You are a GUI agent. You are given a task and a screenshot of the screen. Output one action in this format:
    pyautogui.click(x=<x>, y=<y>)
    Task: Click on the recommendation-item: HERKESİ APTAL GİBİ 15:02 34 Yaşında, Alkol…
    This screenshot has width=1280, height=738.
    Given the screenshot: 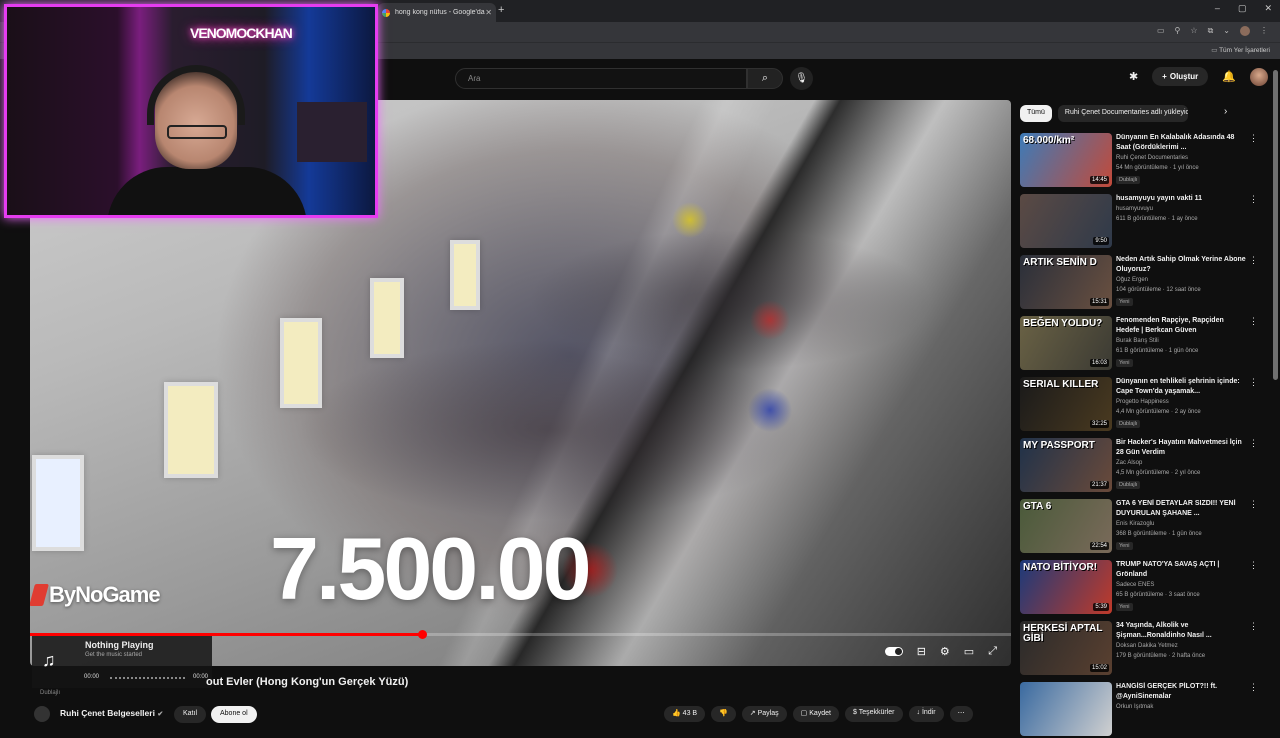 What is the action you would take?
    pyautogui.click(x=1140, y=649)
    